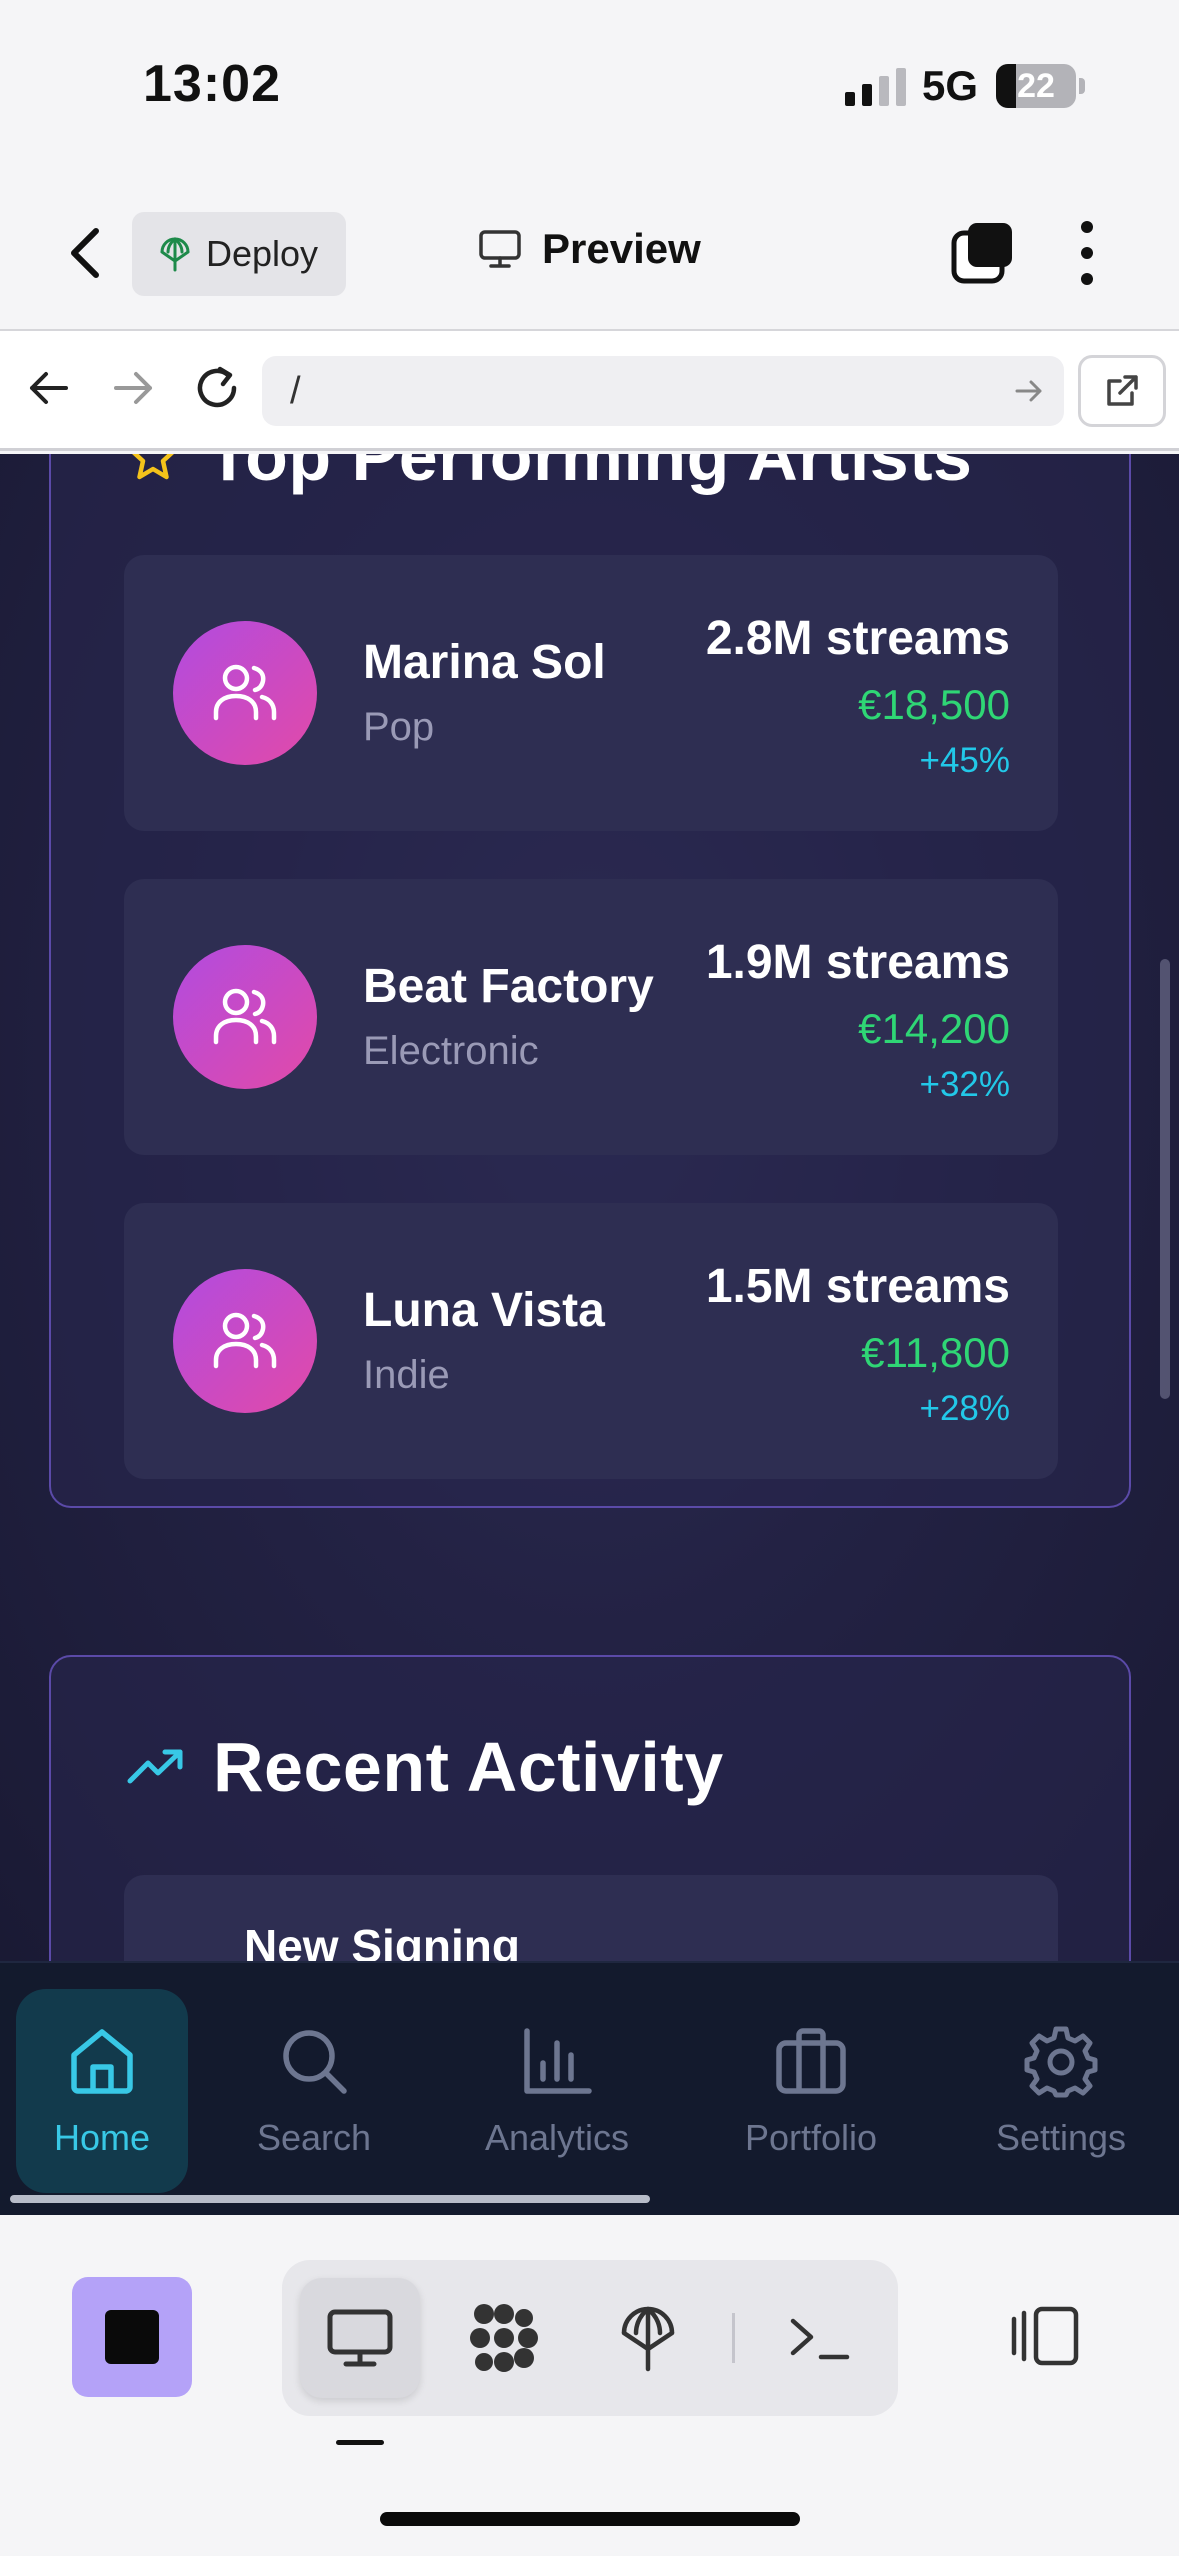 The height and width of the screenshot is (2556, 1179). I want to click on external-link-icon, so click(1122, 390).